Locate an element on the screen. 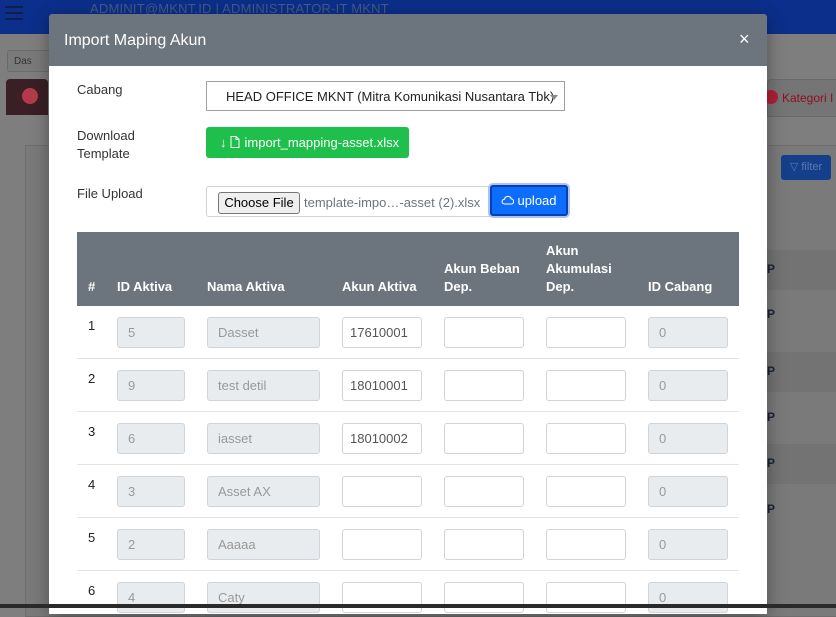 This screenshot has width=836, height=617. table-row: 5 2 Aaaaa 0 is located at coordinates (408, 544).